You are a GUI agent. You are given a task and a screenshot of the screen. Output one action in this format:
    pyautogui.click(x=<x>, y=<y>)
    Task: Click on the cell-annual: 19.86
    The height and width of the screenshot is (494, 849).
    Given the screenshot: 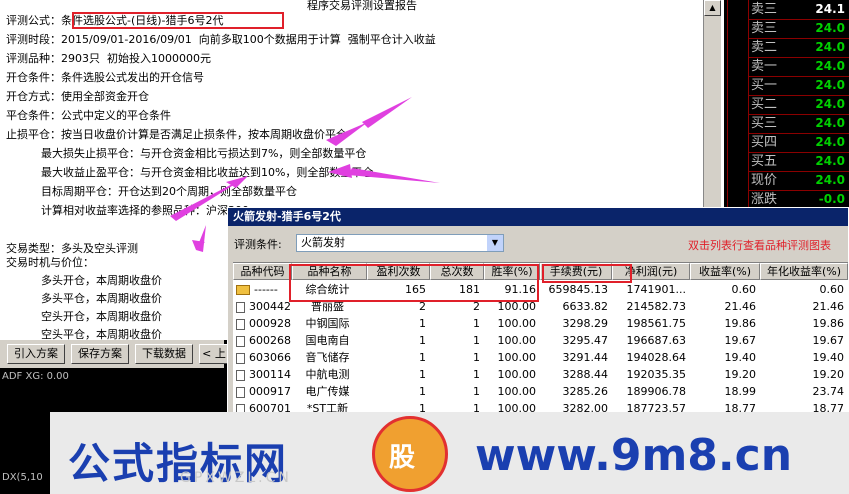 What is the action you would take?
    pyautogui.click(x=828, y=323)
    